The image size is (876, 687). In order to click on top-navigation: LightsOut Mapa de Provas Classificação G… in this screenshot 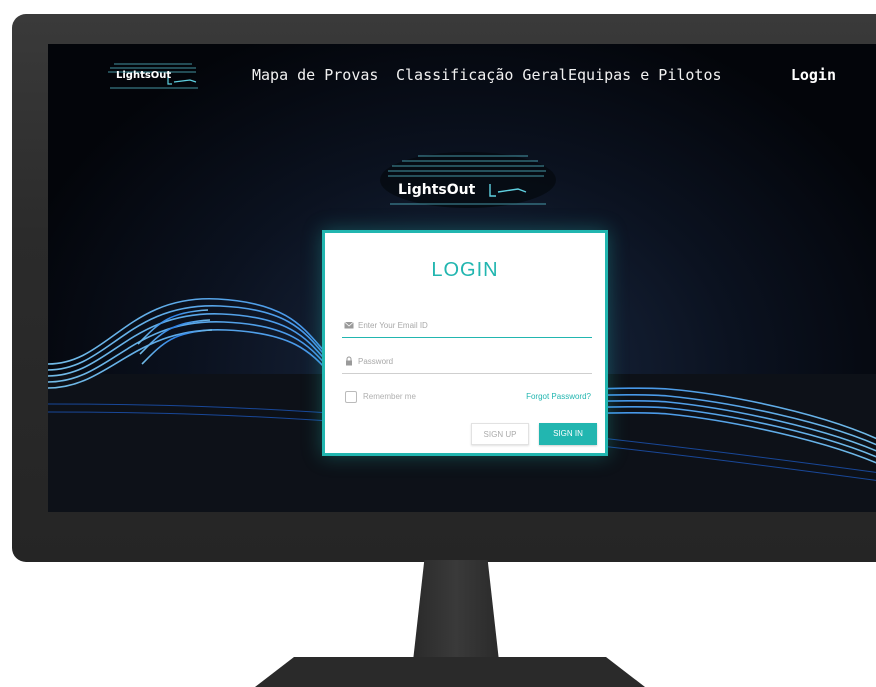, I will do `click(462, 75)`.